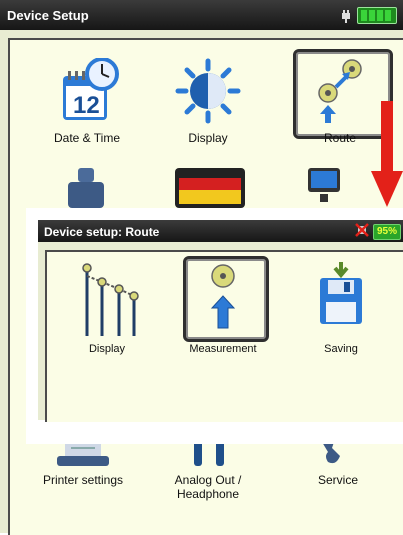 The height and width of the screenshot is (535, 403). I want to click on dialog-title: Device setup: Route, so click(102, 232).